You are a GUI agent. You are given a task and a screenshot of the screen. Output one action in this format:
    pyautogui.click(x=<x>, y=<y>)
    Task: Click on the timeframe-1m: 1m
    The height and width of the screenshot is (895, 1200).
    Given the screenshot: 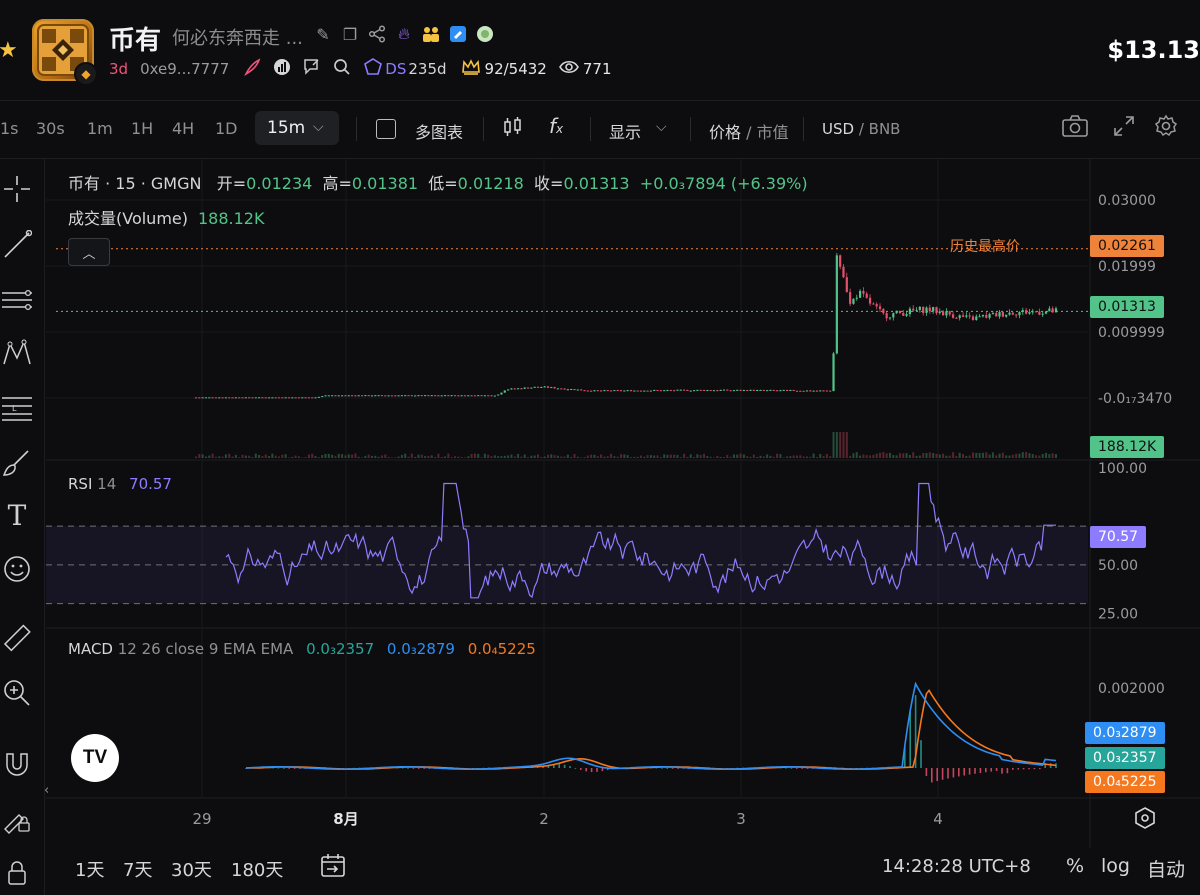 What is the action you would take?
    pyautogui.click(x=100, y=128)
    